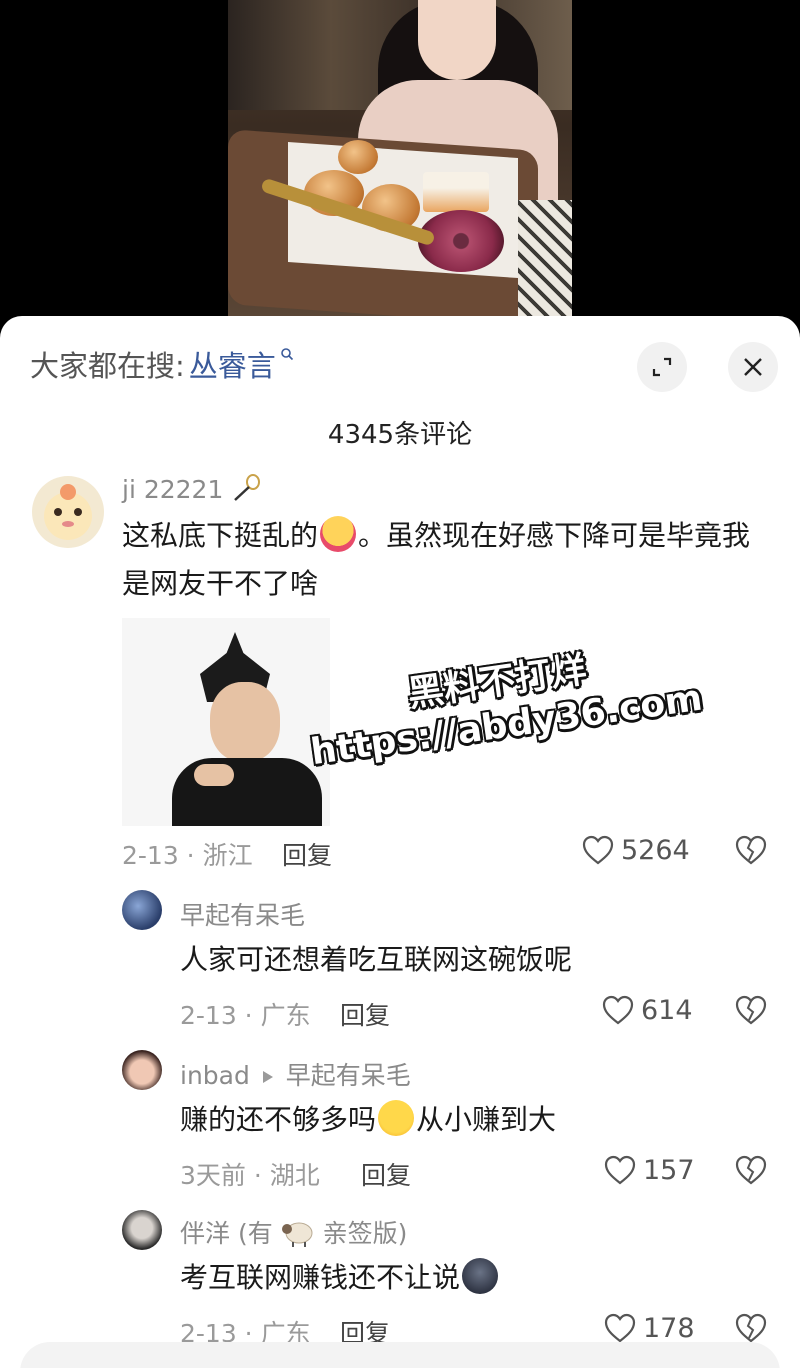 The width and height of the screenshot is (800, 1368). Describe the element at coordinates (250, 1175) in the screenshot. I see `comment-date-location: 3天前 · 湖北` at that location.